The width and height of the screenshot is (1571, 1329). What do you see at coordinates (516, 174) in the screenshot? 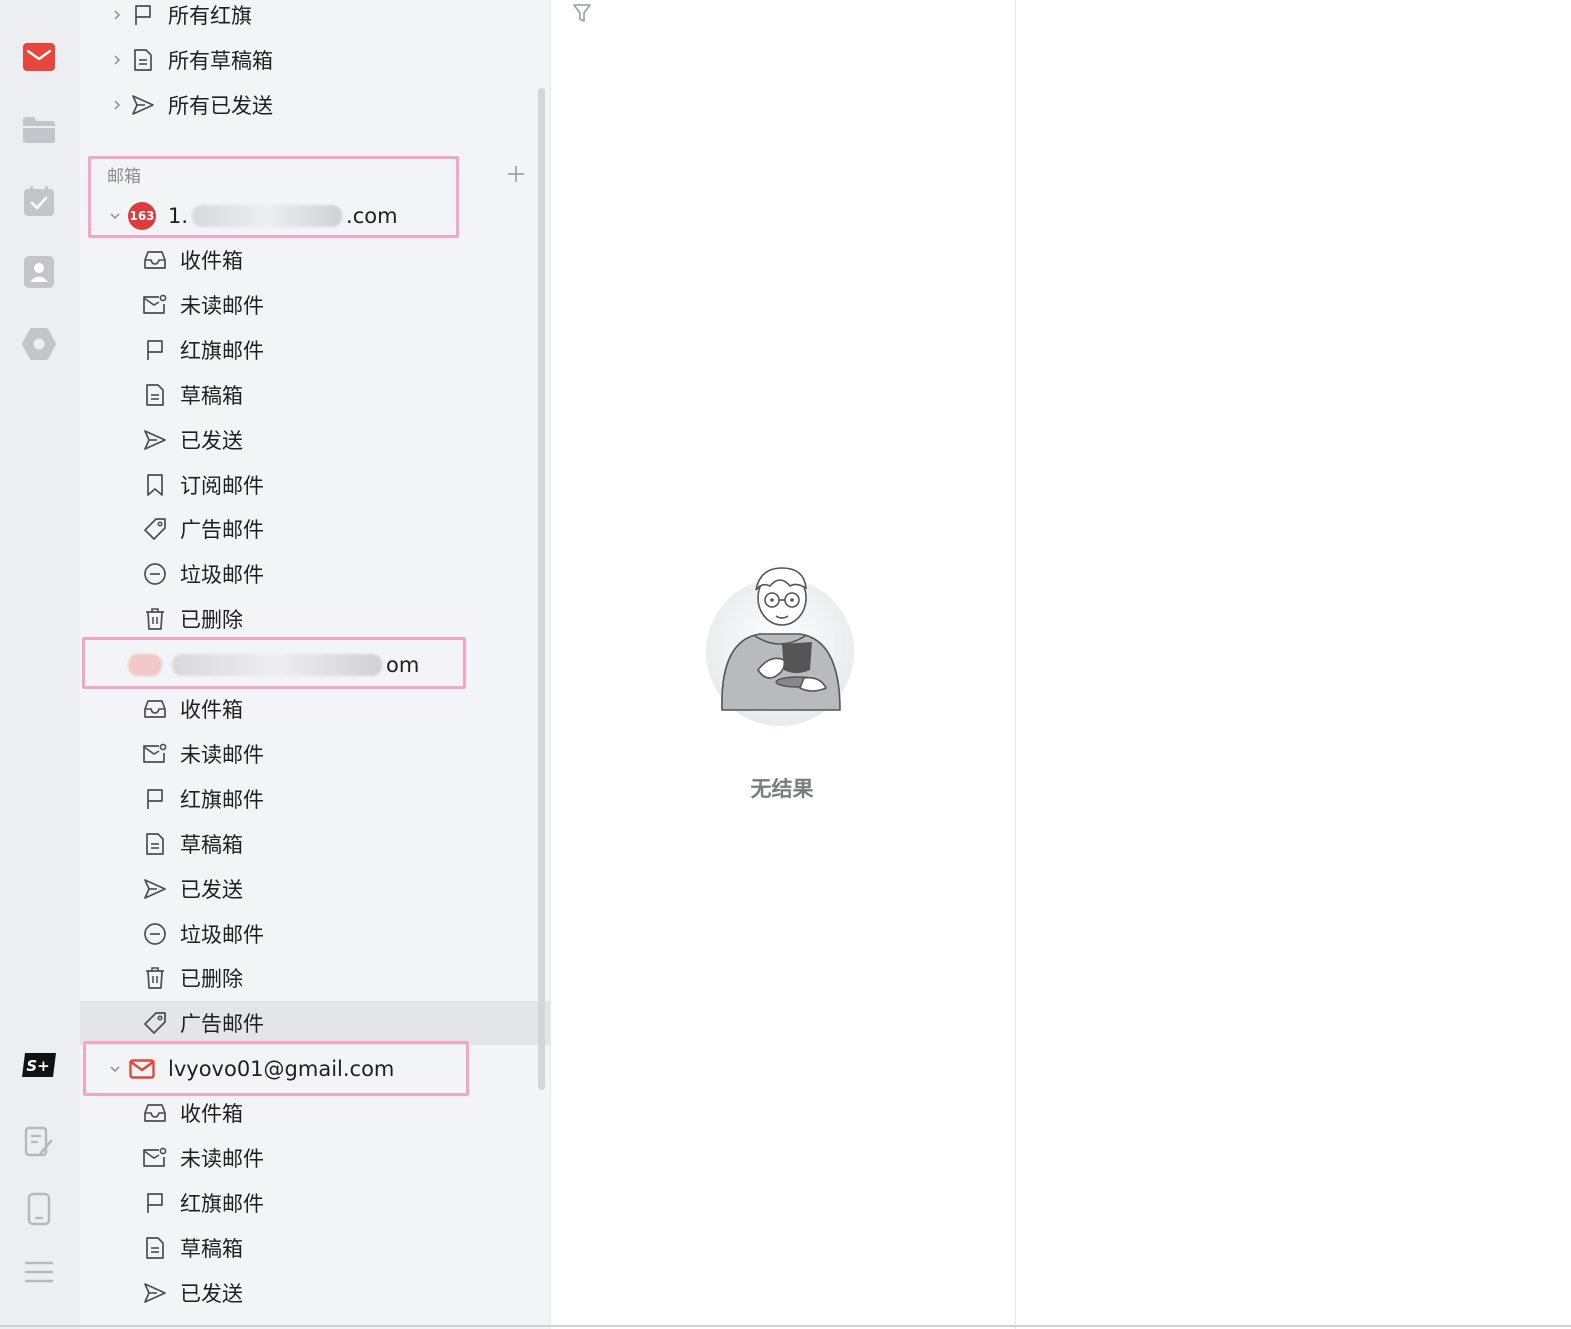
I see `add-mailbox-icon` at bounding box center [516, 174].